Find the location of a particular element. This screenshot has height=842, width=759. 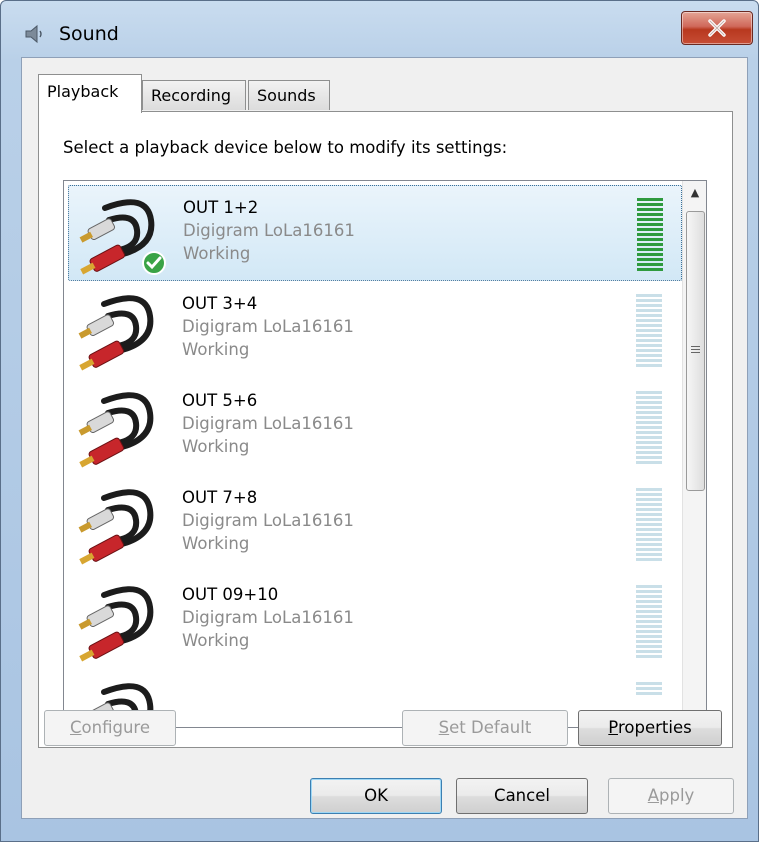

close-icon is located at coordinates (717, 28).